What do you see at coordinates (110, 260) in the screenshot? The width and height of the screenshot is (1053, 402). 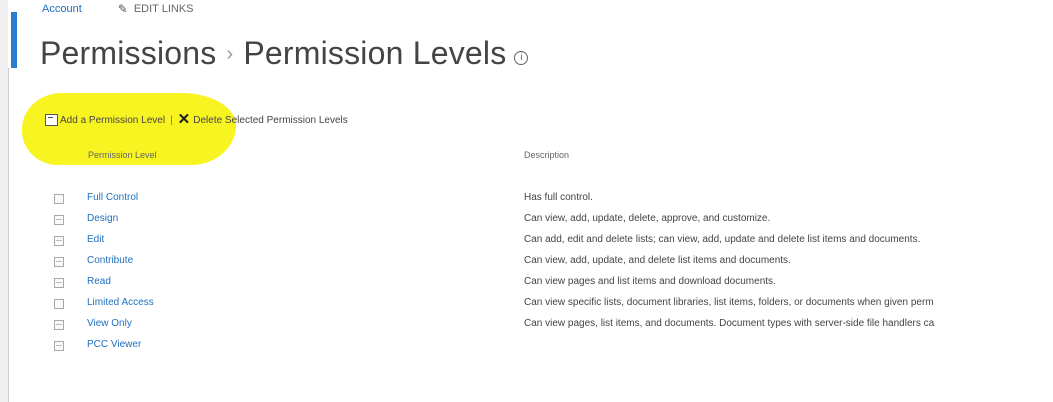 I see `permission-level-link: Contribute` at bounding box center [110, 260].